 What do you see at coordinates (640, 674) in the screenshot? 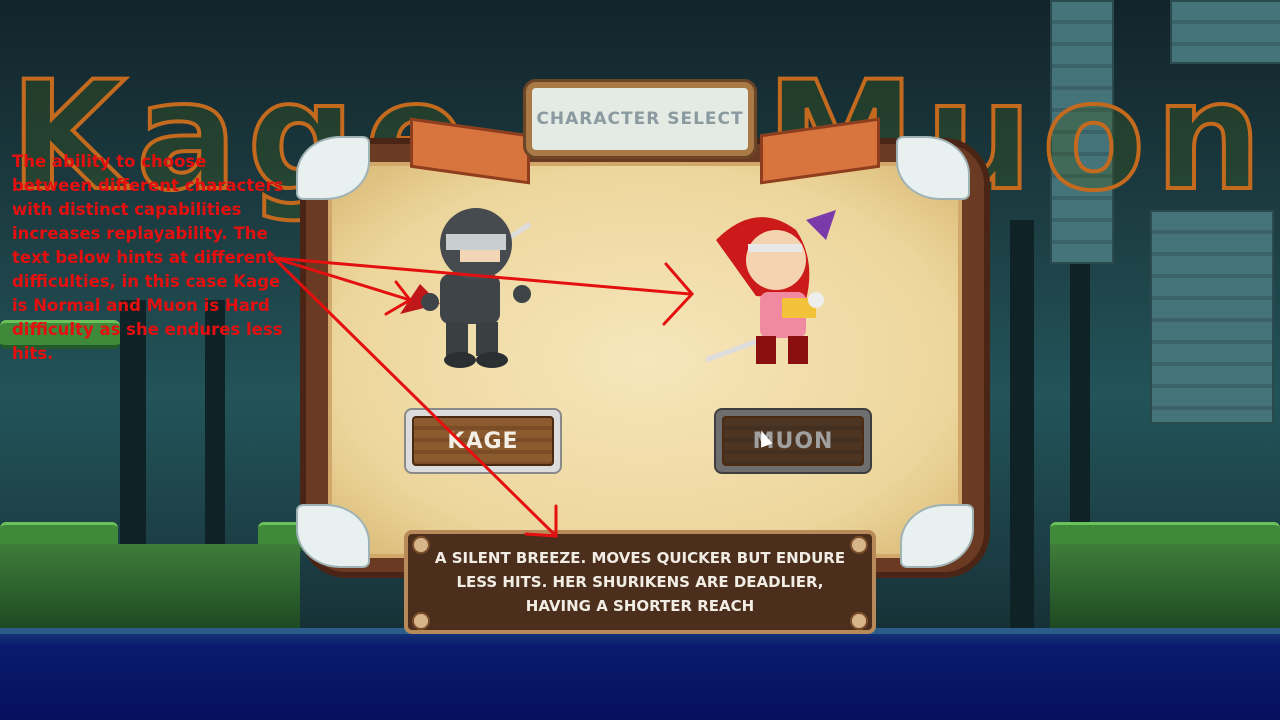
I see `water-floor` at bounding box center [640, 674].